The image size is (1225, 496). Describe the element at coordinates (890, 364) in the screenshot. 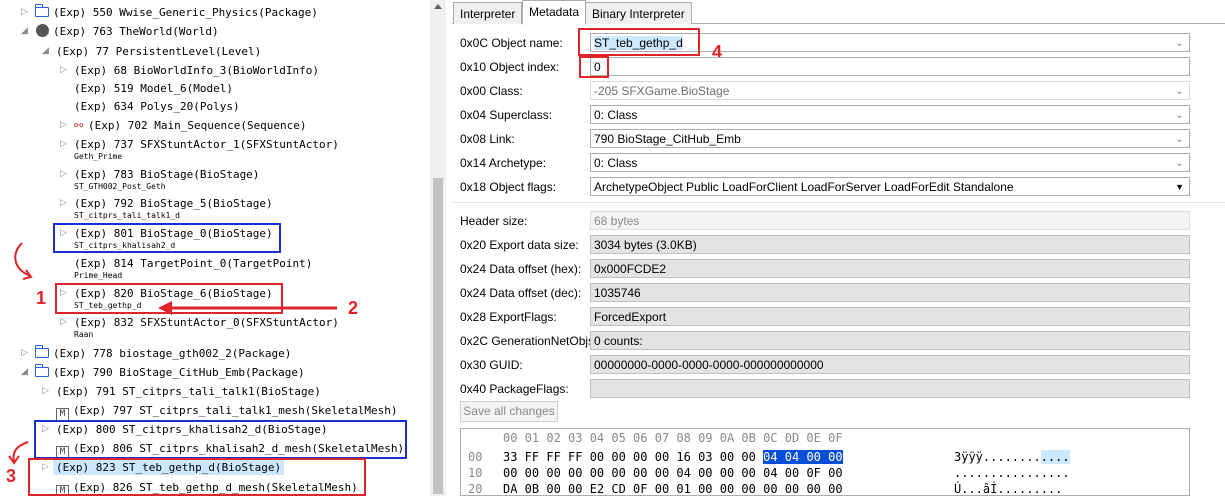

I see `guid-field: 00000000-0000-0000-0000-000000000000` at that location.